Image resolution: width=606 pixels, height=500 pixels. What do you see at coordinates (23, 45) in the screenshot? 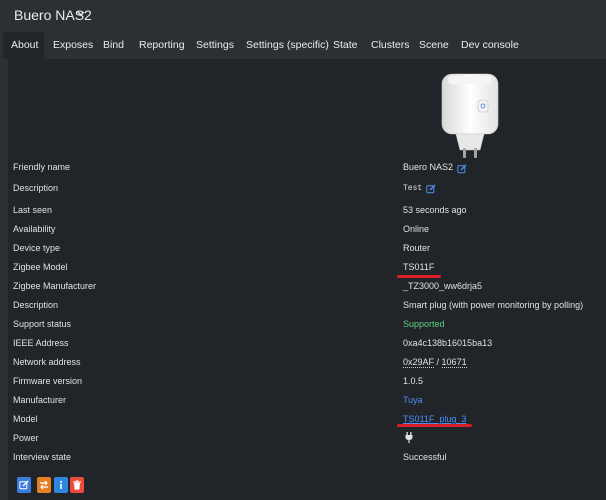
I see `tab-about: About` at bounding box center [23, 45].